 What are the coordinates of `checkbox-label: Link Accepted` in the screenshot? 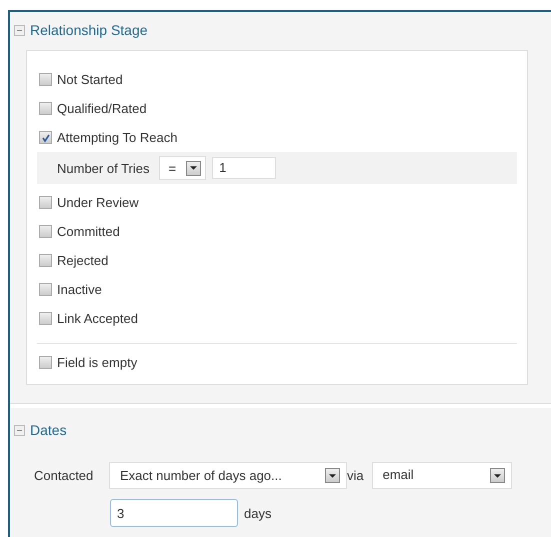 It's located at (97, 318).